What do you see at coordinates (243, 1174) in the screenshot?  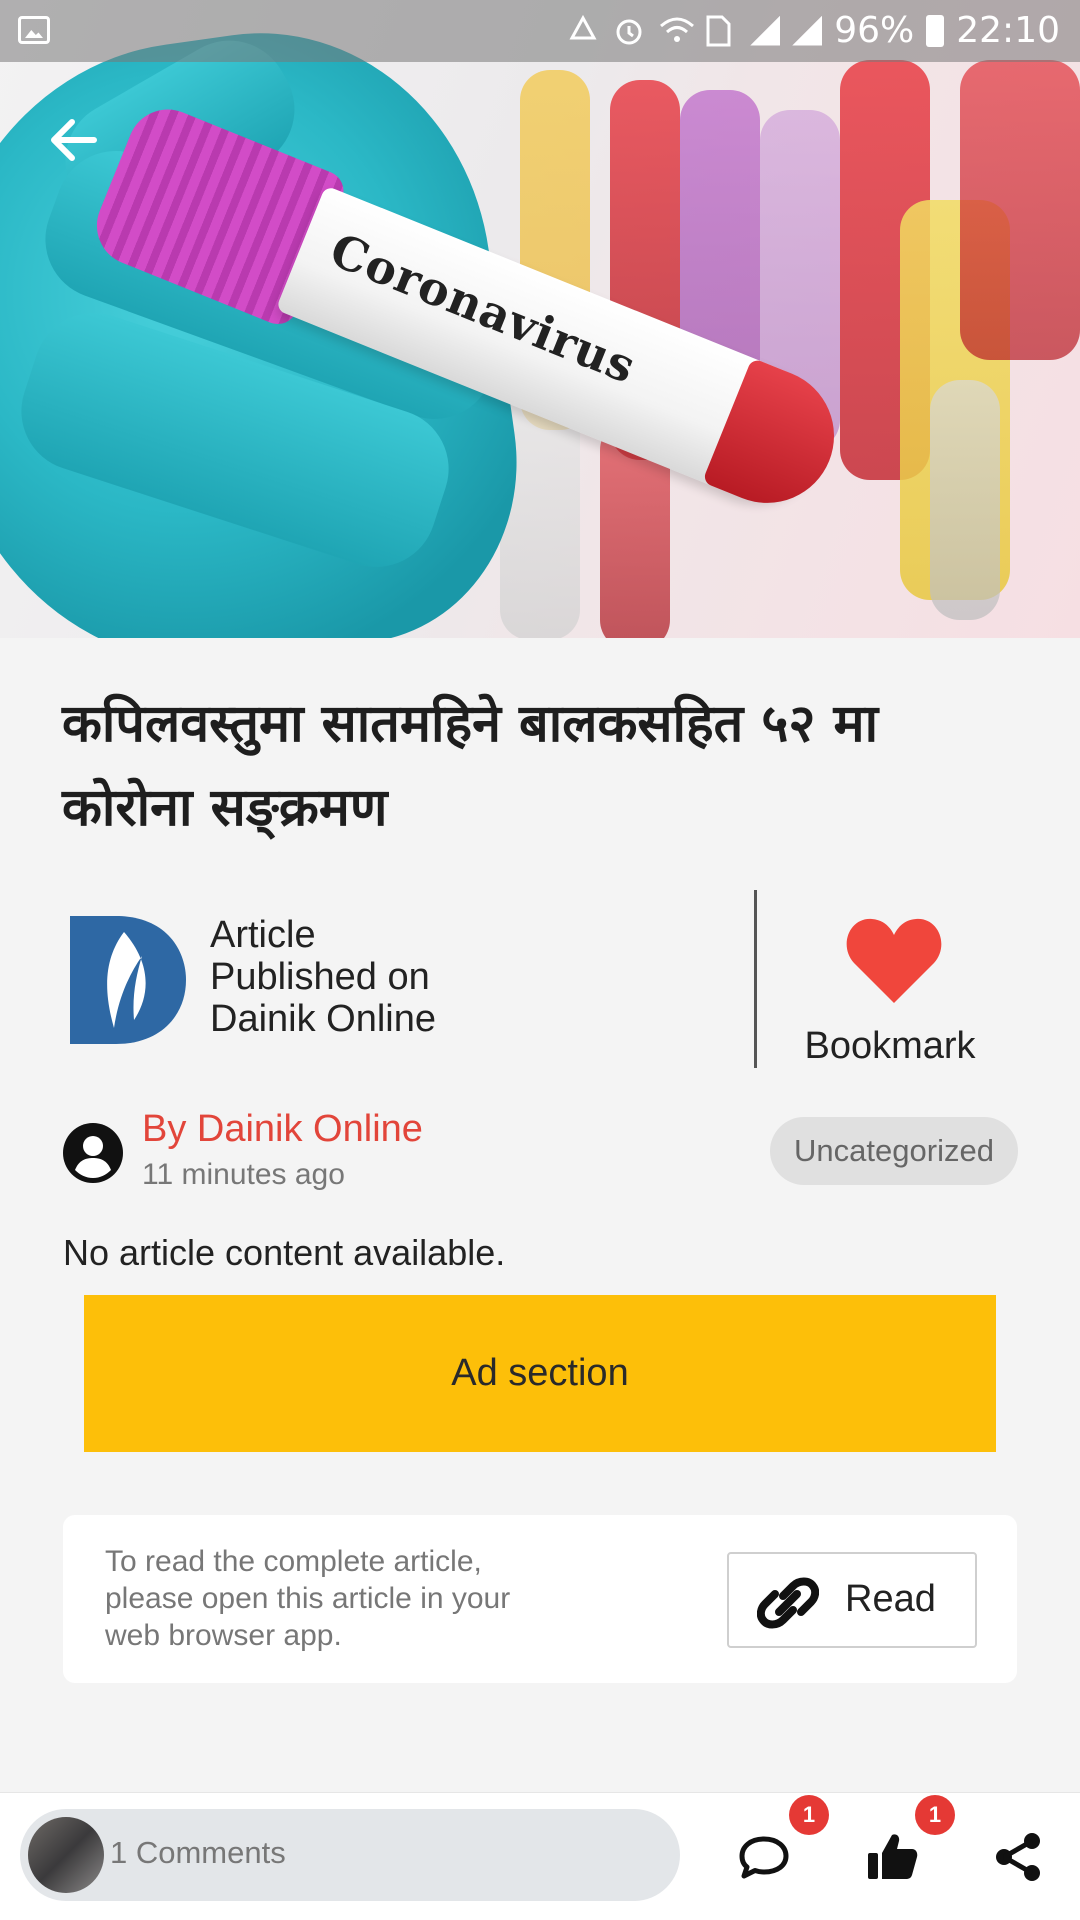 I see `published-time: 11 minutes ago` at bounding box center [243, 1174].